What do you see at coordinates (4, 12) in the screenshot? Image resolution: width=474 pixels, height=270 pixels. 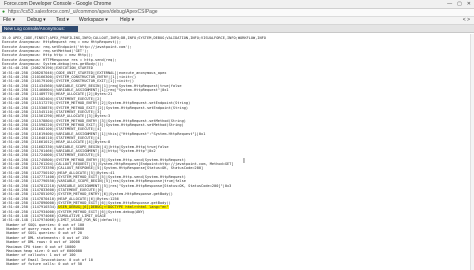 I see `lock-icon: ●` at bounding box center [4, 12].